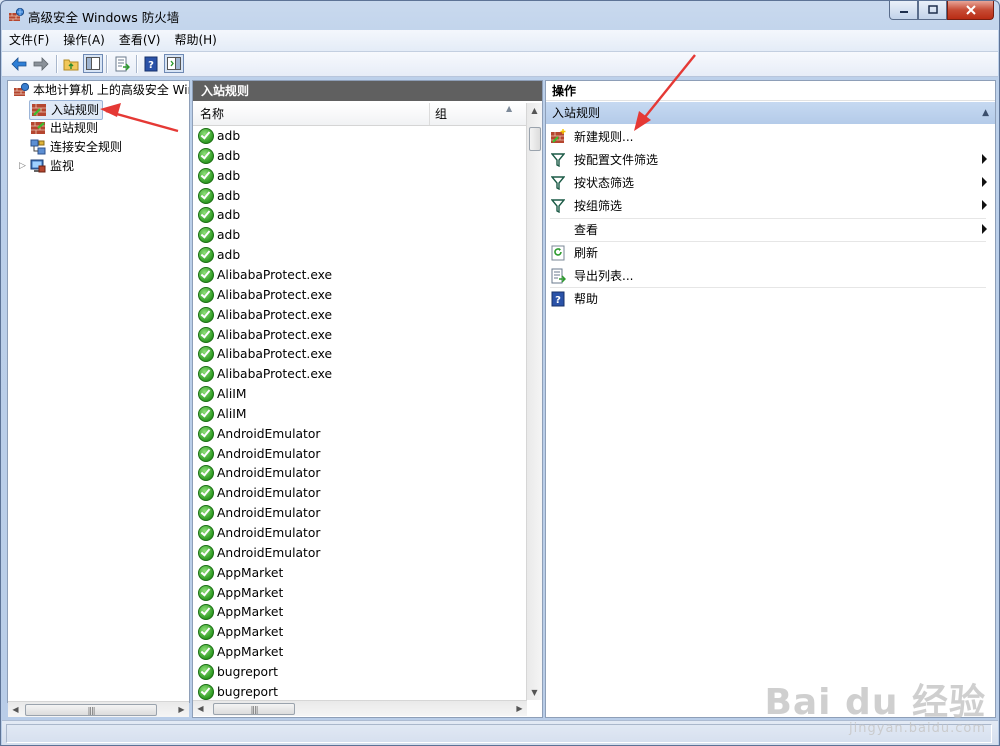 The height and width of the screenshot is (746, 1000). Describe the element at coordinates (932, 10) in the screenshot. I see `maximize-button` at that location.